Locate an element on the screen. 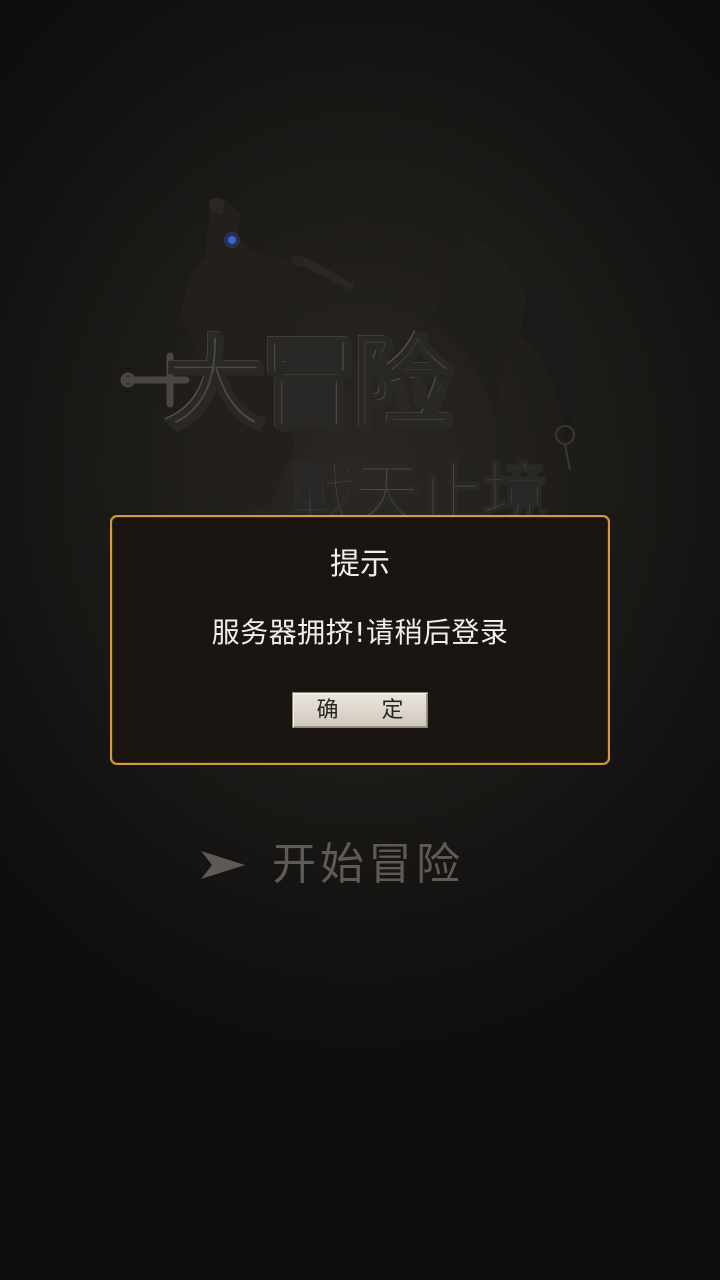 The height and width of the screenshot is (1280, 720). start-adventure-label: 开始冒险 is located at coordinates (368, 864).